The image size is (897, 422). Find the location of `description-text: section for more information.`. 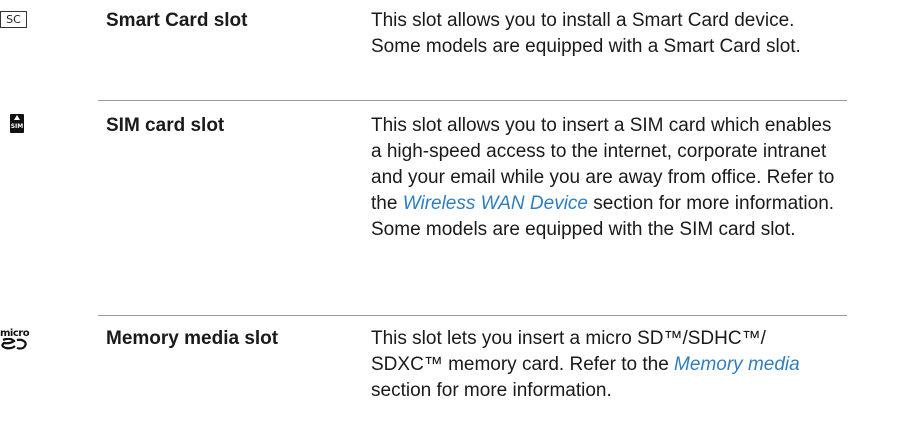

description-text: section for more information. is located at coordinates (491, 390).